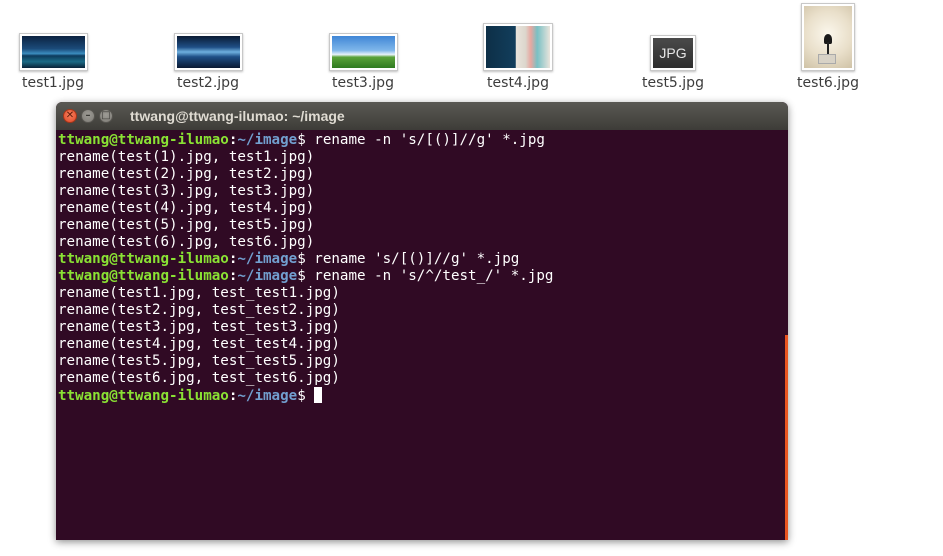 Image resolution: width=943 pixels, height=556 pixels. Describe the element at coordinates (199, 327) in the screenshot. I see `output-line: rename(test3.jpg, test_test3.jpg)` at that location.